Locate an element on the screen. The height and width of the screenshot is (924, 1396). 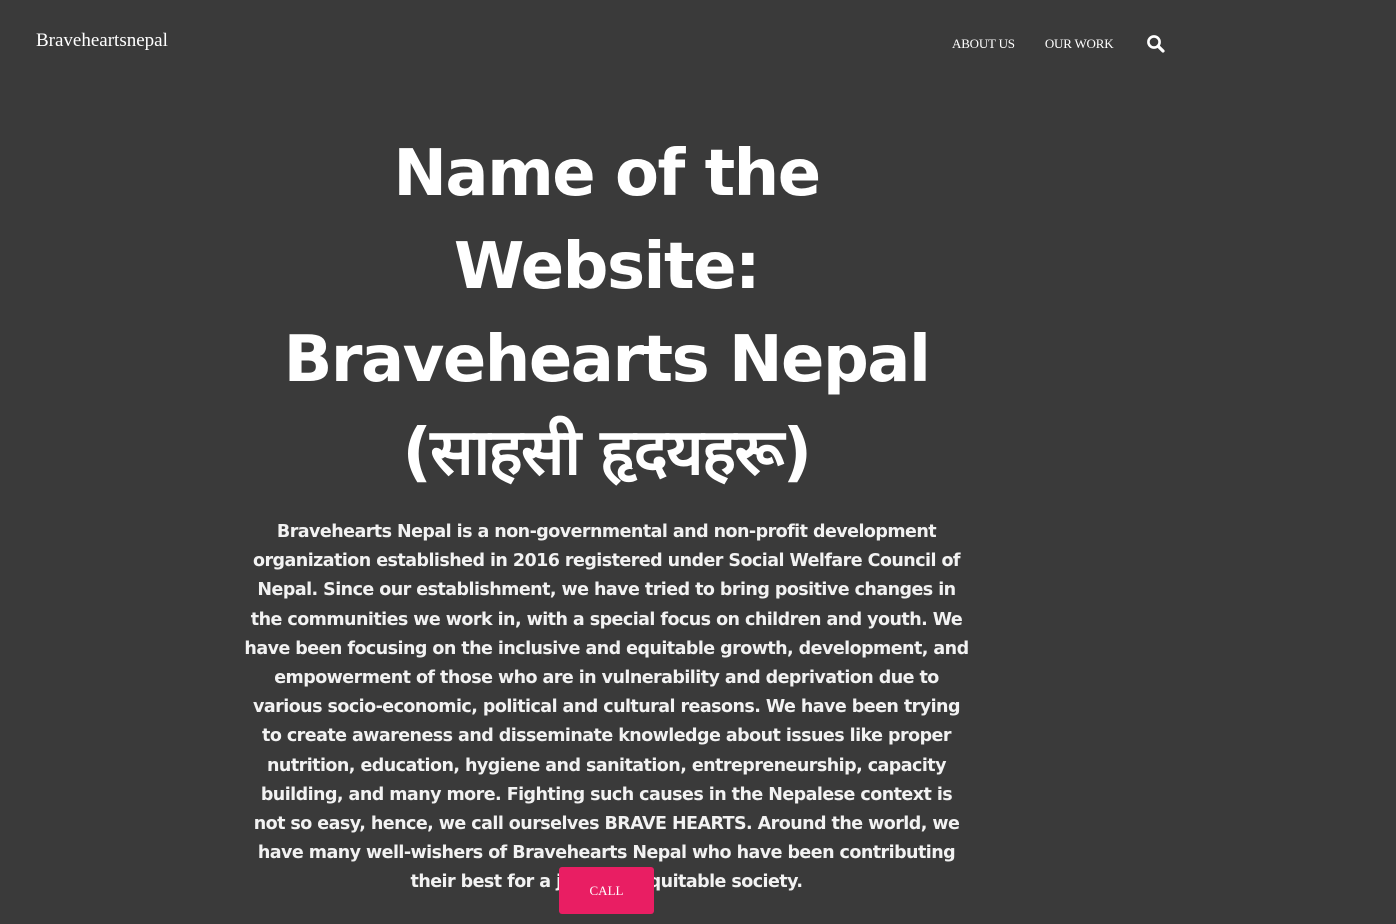
site-title: Braveheartsnepal is located at coordinates (102, 41).